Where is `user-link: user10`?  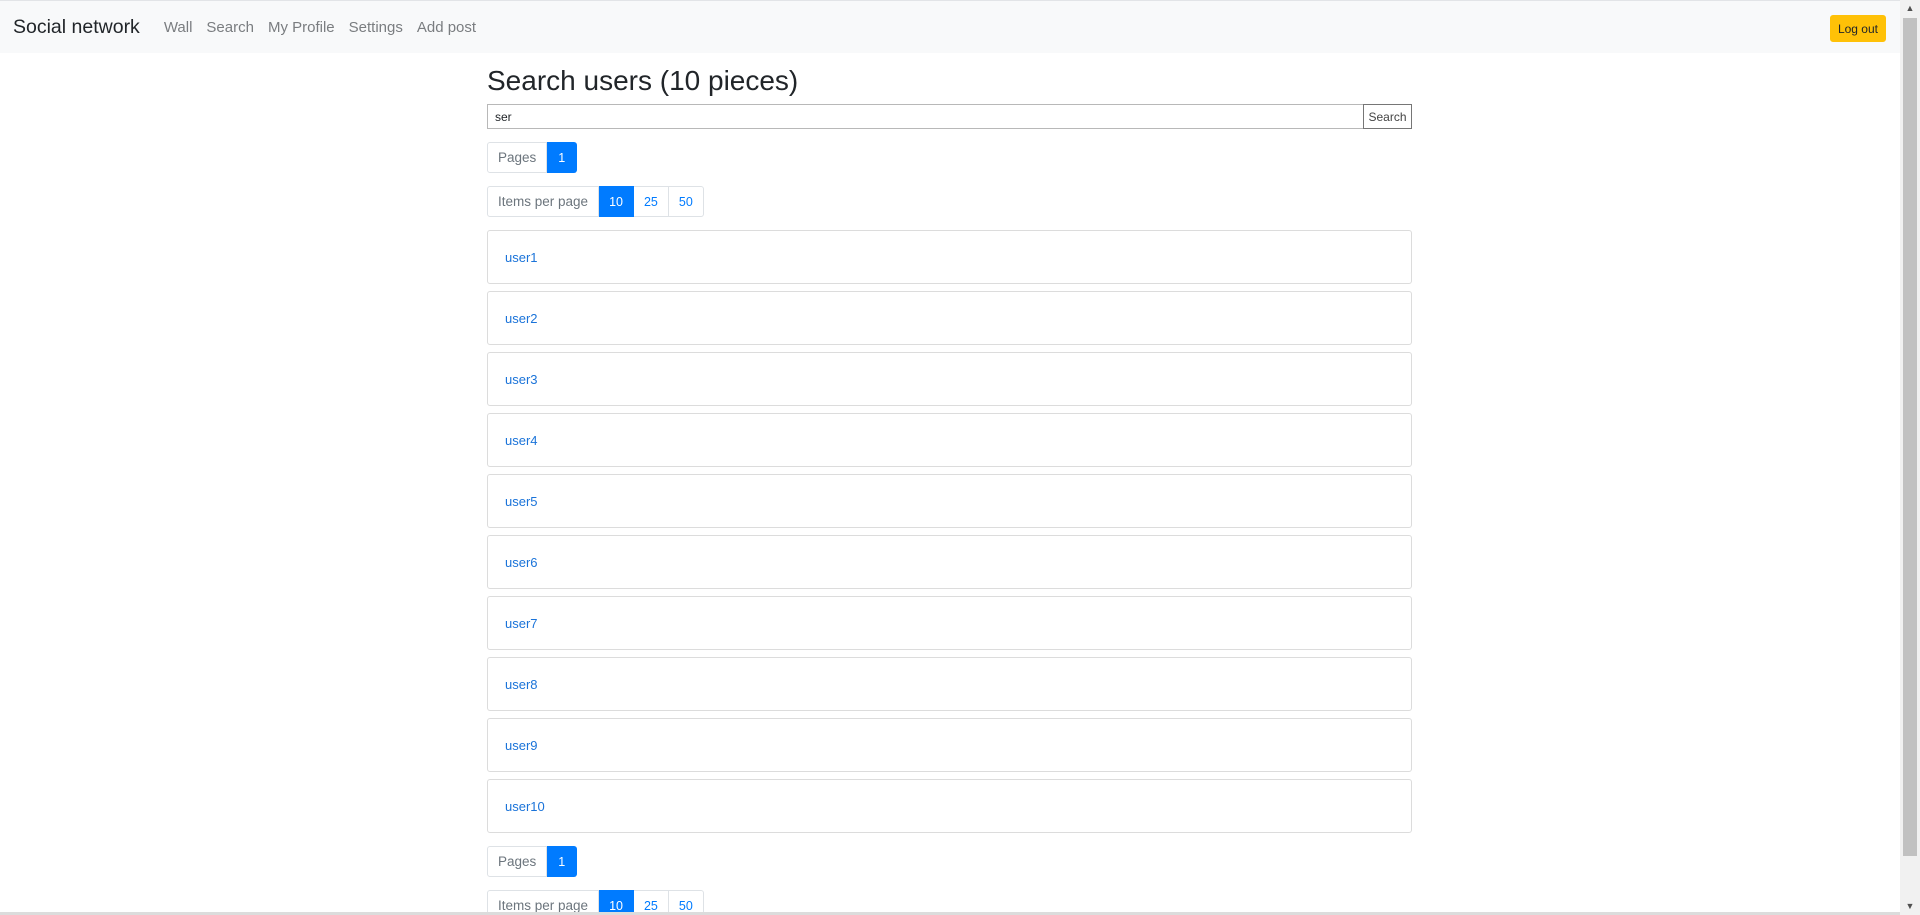 user-link: user10 is located at coordinates (525, 806).